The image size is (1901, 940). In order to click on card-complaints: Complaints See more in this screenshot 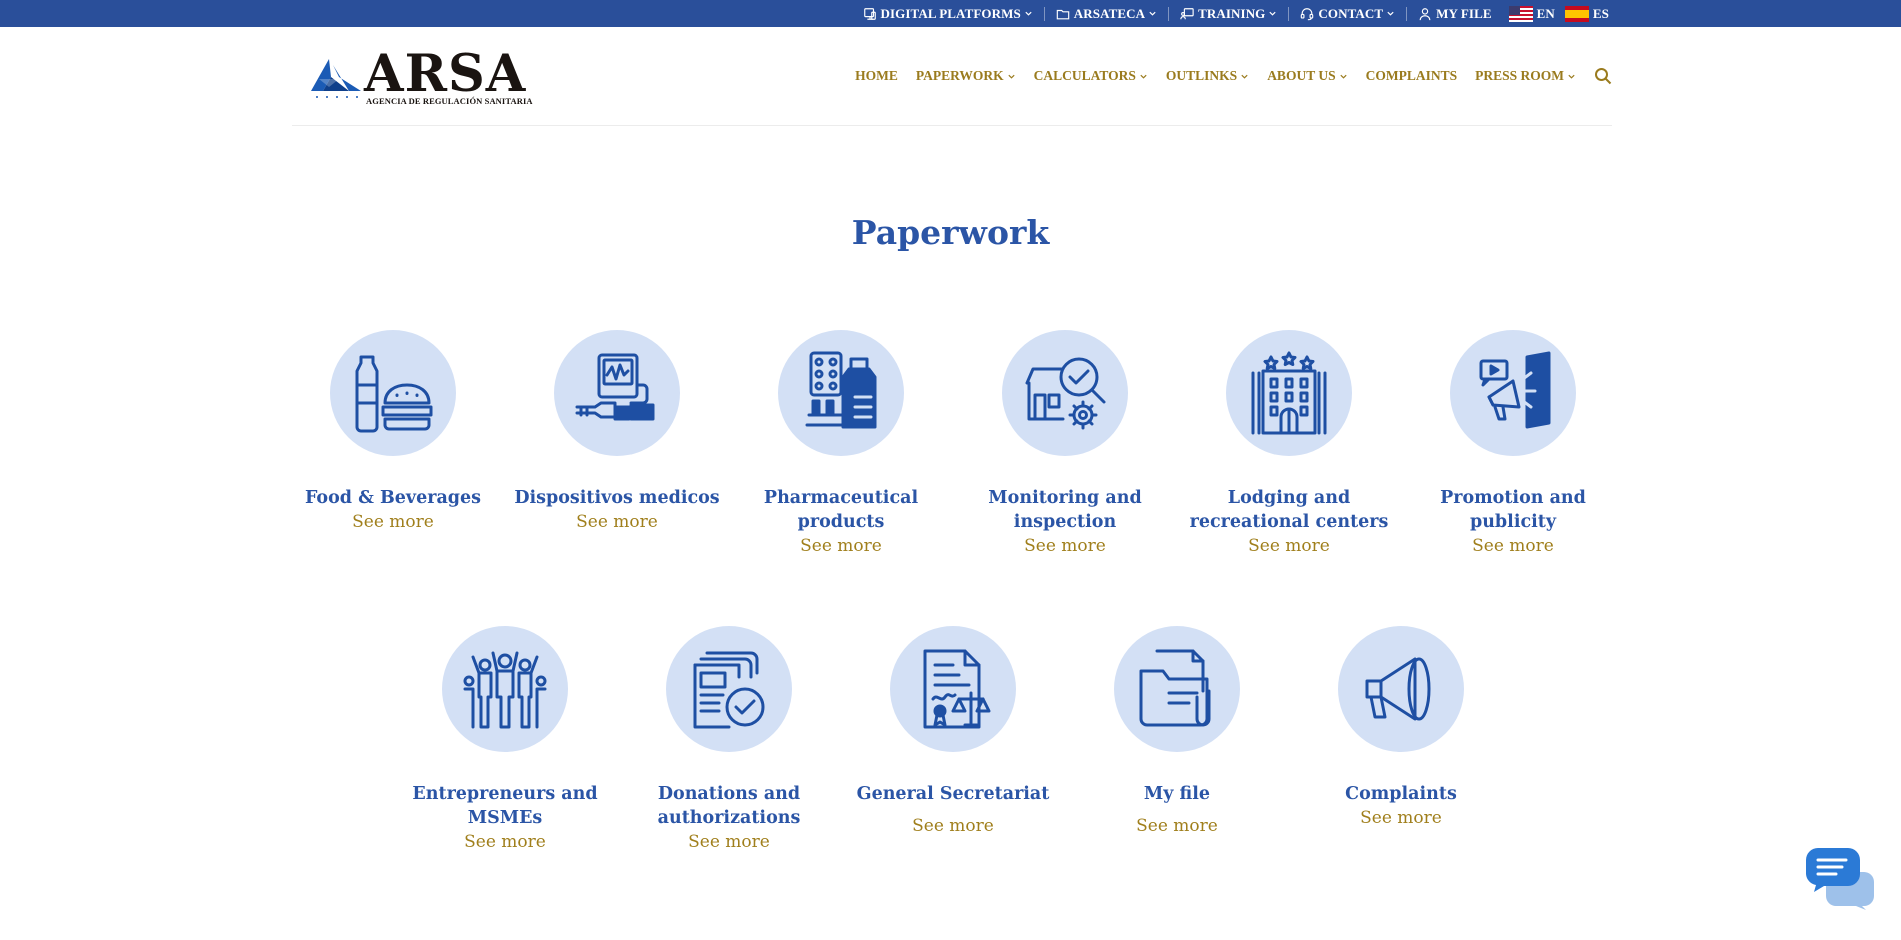, I will do `click(1401, 728)`.